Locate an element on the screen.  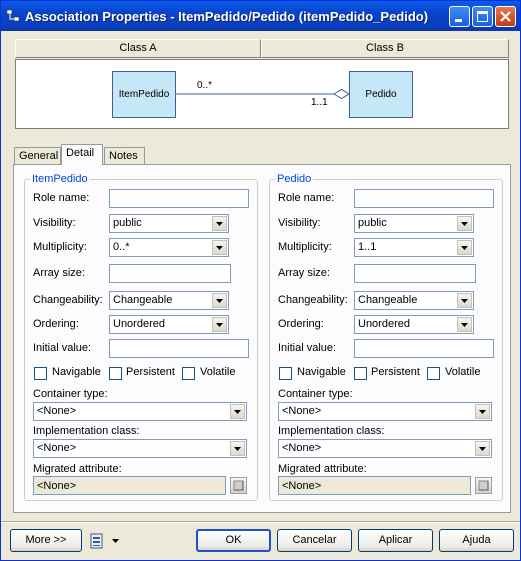
tab-notes: Notes is located at coordinates (124, 156).